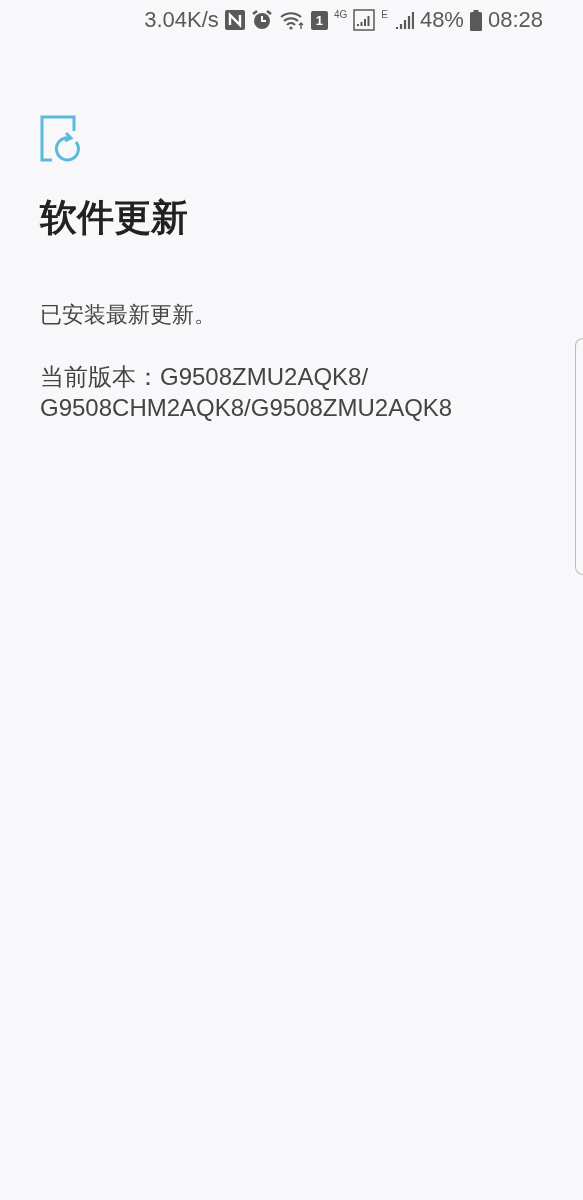  What do you see at coordinates (441, 20) in the screenshot?
I see `battery-percentage: 48%` at bounding box center [441, 20].